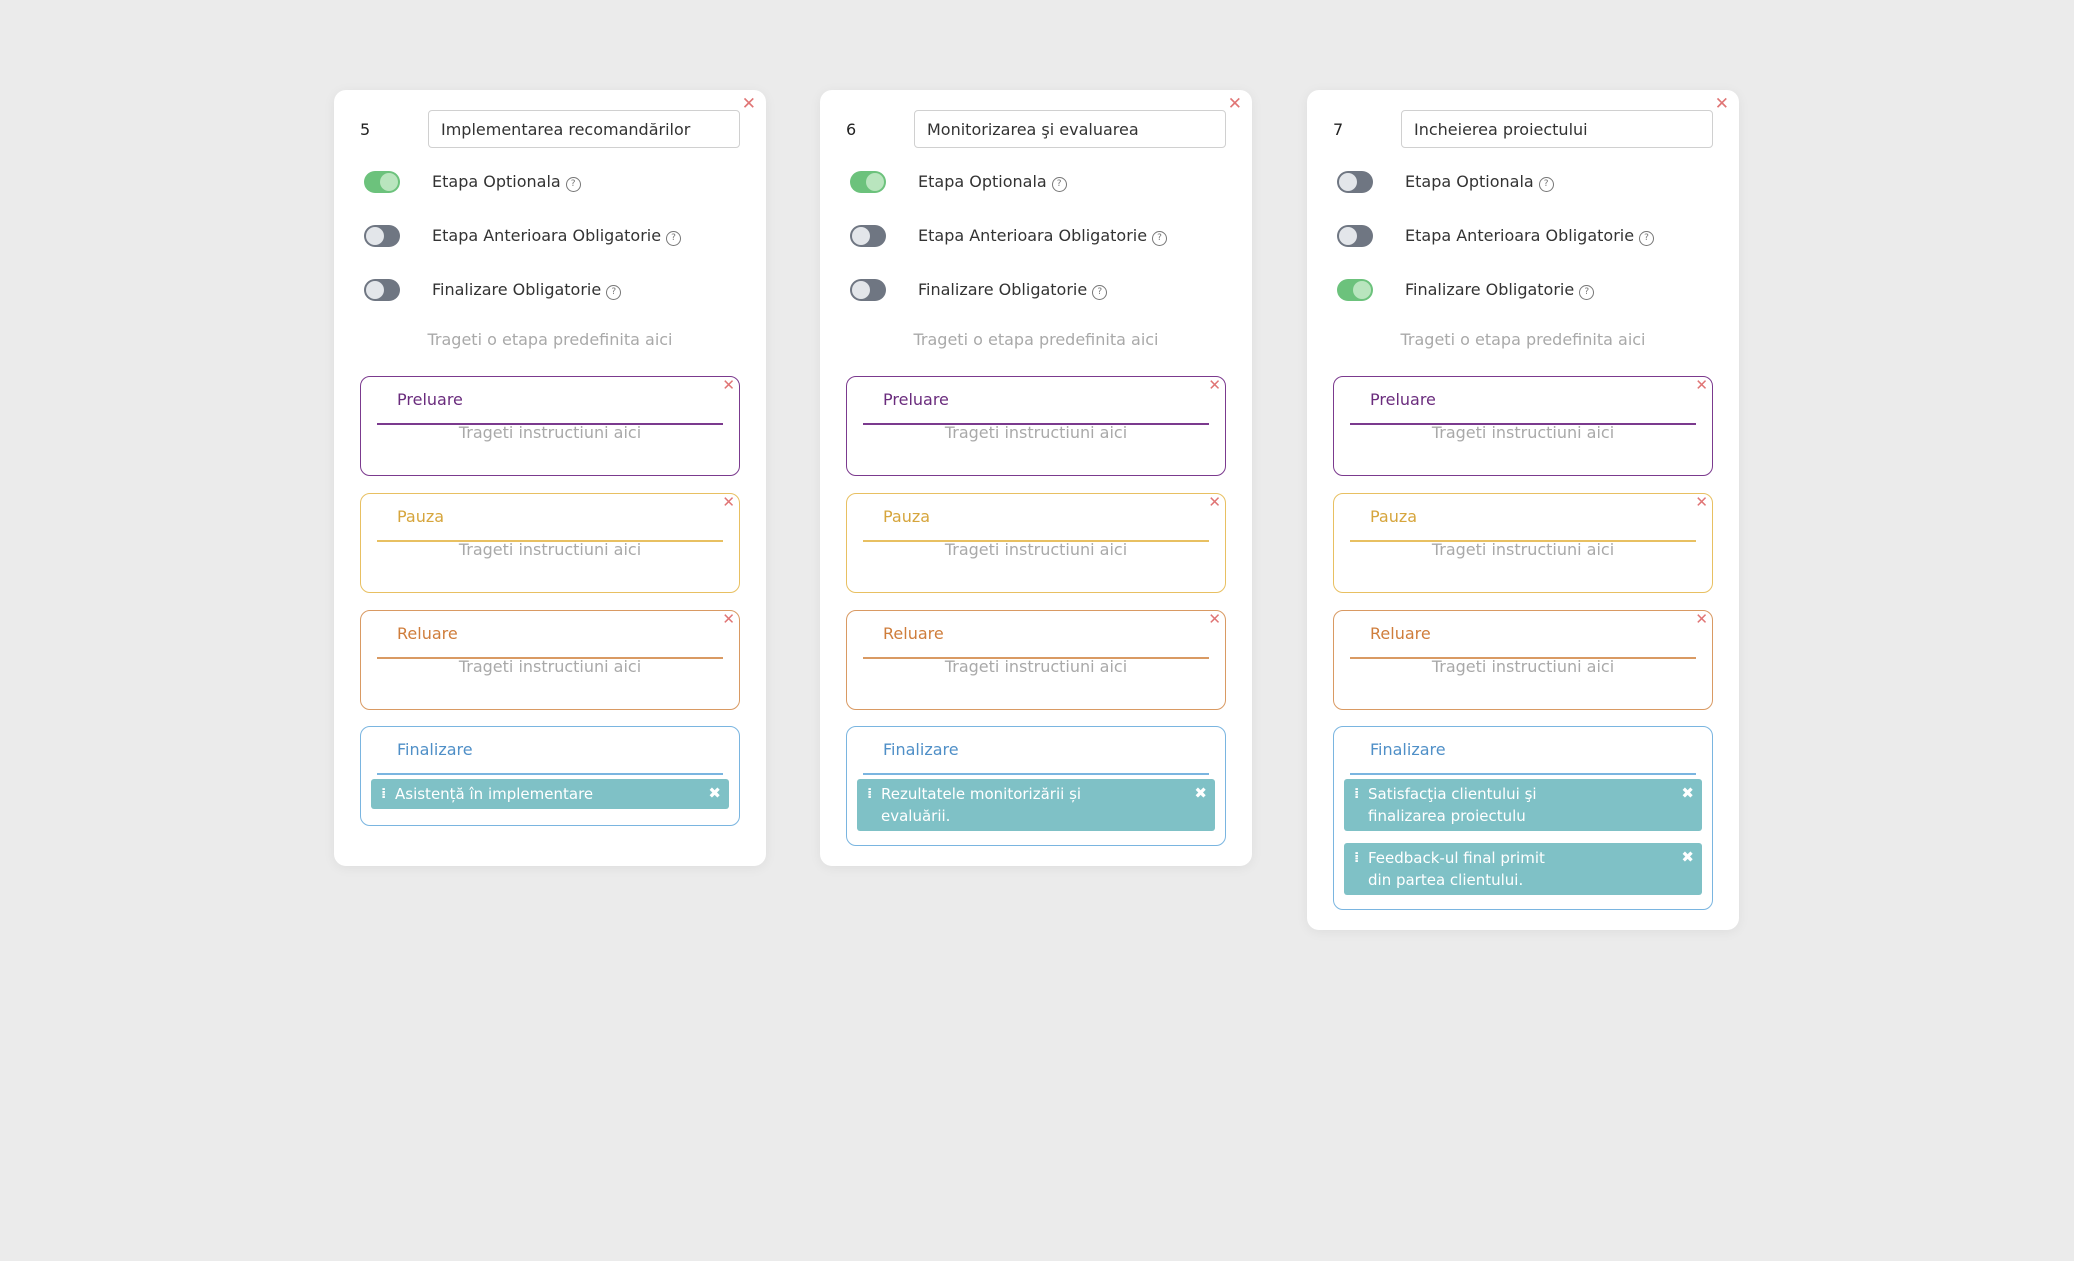  I want to click on toggle-label: Etapa Anterioara Obligatorie?, so click(1530, 236).